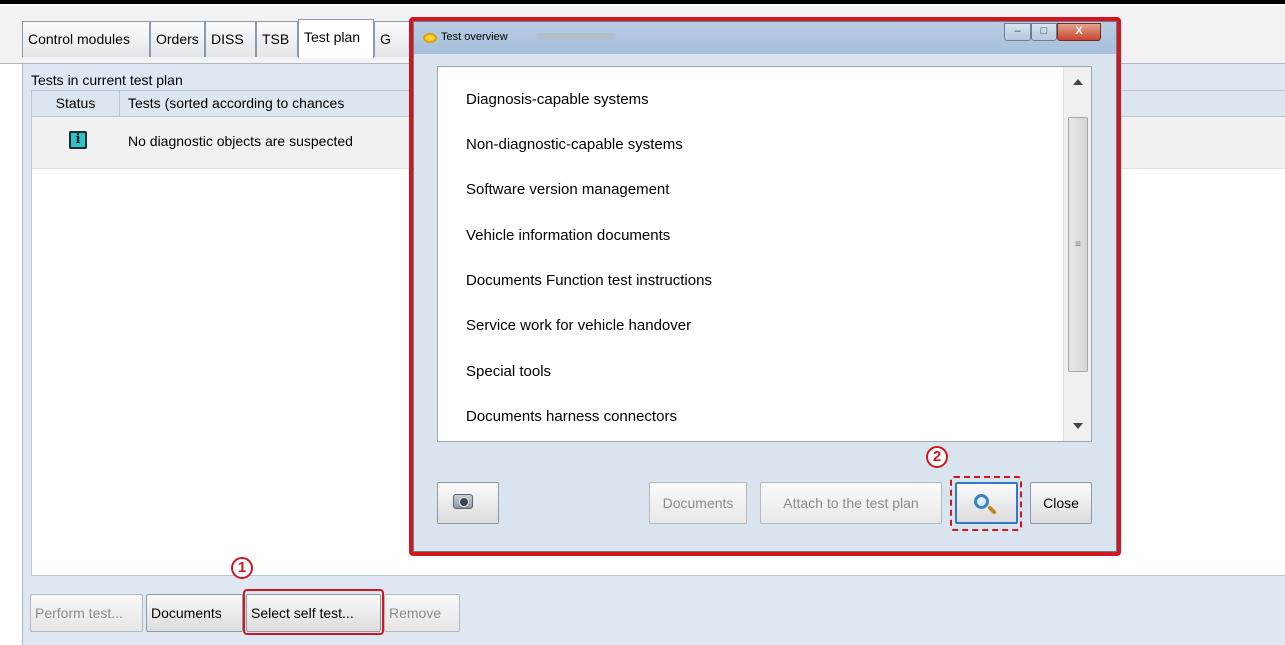 The height and width of the screenshot is (645, 1285). I want to click on scroll-down-icon, so click(1078, 426).